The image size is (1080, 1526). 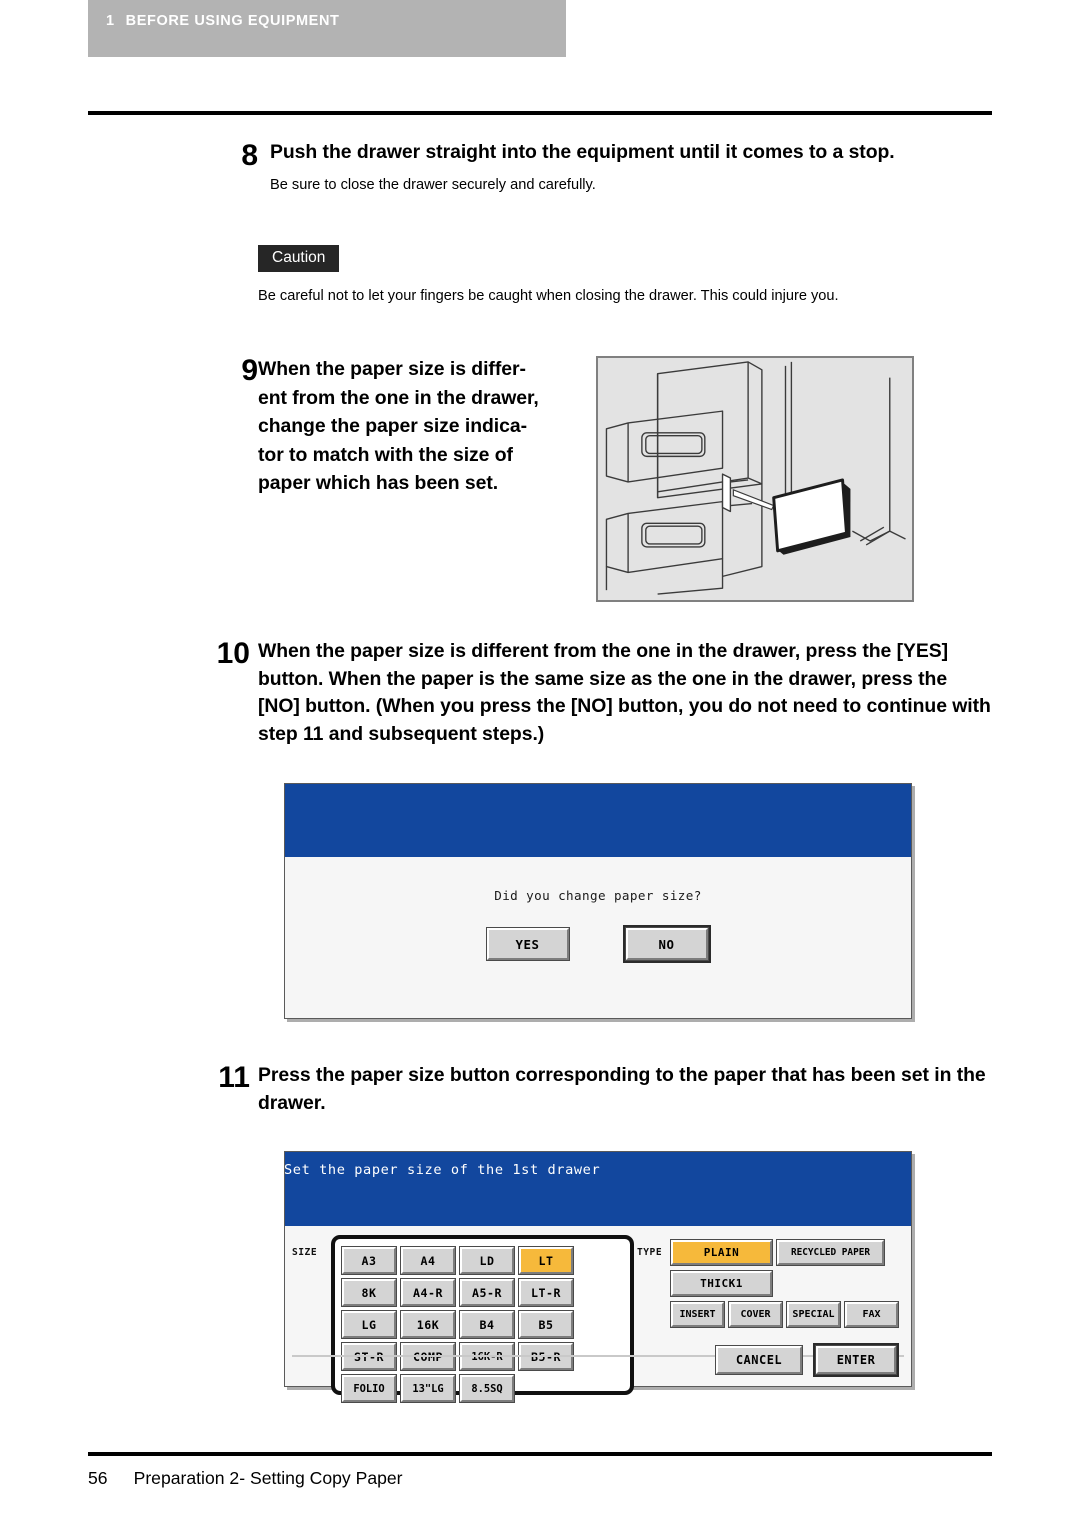 What do you see at coordinates (540, 113) in the screenshot?
I see `header-divider` at bounding box center [540, 113].